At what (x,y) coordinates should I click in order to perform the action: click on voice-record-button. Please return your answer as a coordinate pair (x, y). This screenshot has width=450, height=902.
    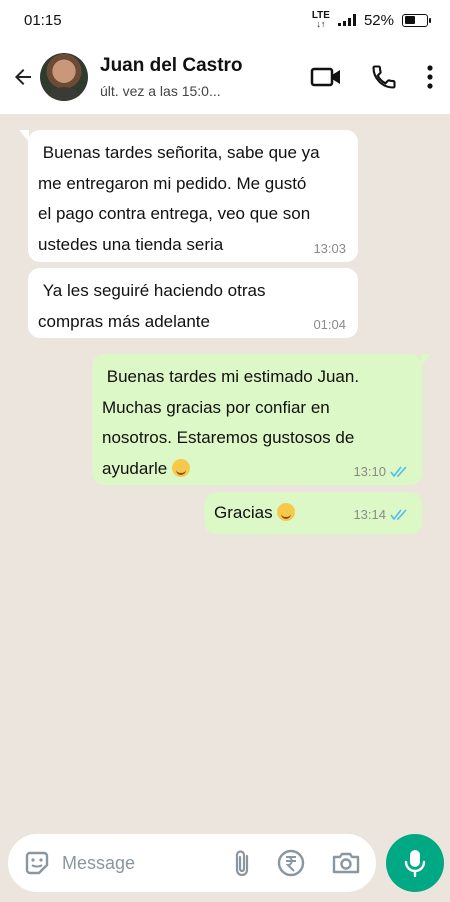
    Looking at the image, I should click on (415, 863).